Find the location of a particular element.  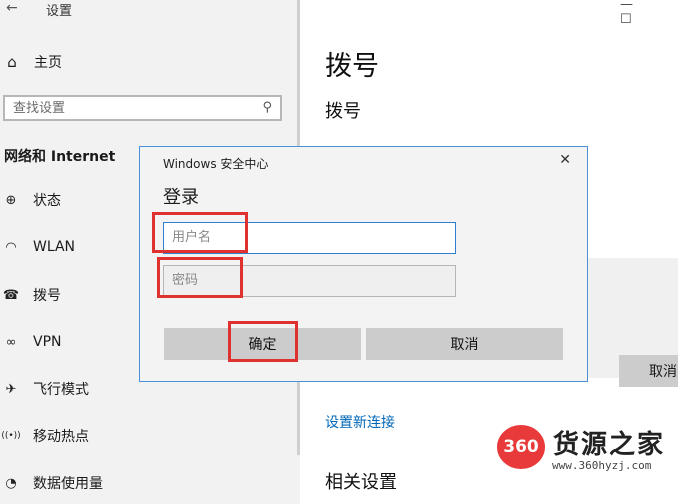

window-controls: —☐ is located at coordinates (649, 13).